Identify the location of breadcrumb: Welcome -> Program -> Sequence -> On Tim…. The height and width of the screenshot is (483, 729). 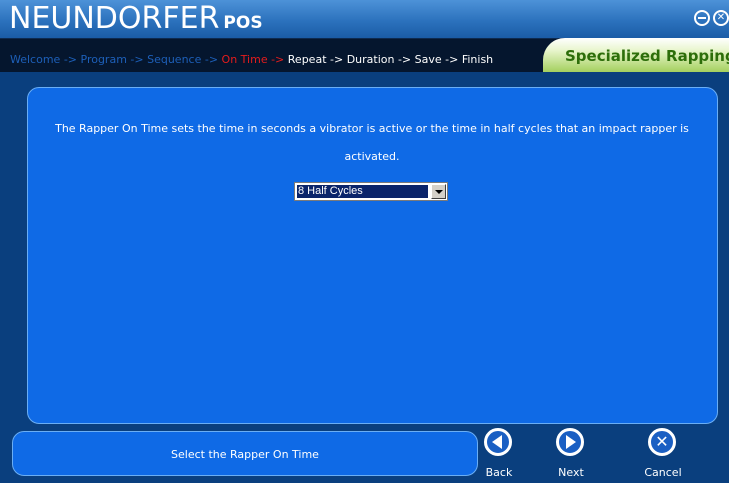
(251, 59).